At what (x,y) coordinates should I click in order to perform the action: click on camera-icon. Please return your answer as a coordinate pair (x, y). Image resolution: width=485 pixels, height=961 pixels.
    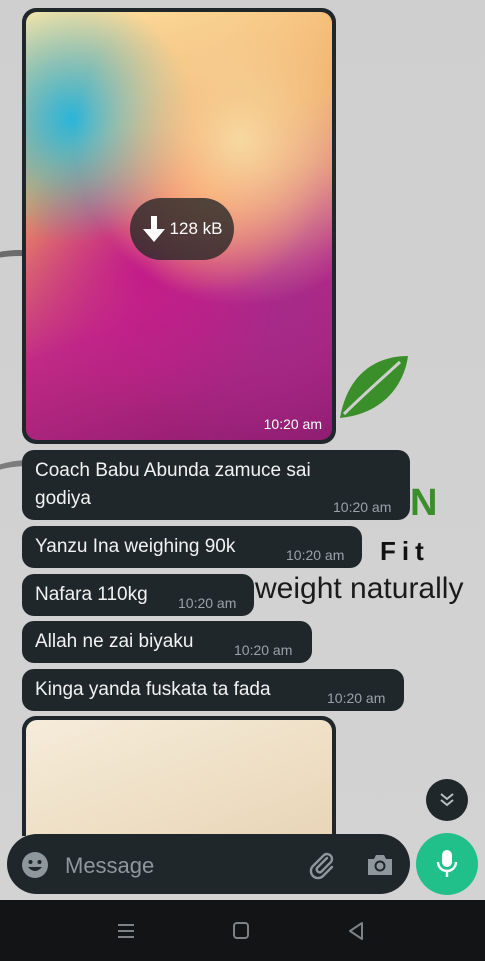
    Looking at the image, I should click on (380, 865).